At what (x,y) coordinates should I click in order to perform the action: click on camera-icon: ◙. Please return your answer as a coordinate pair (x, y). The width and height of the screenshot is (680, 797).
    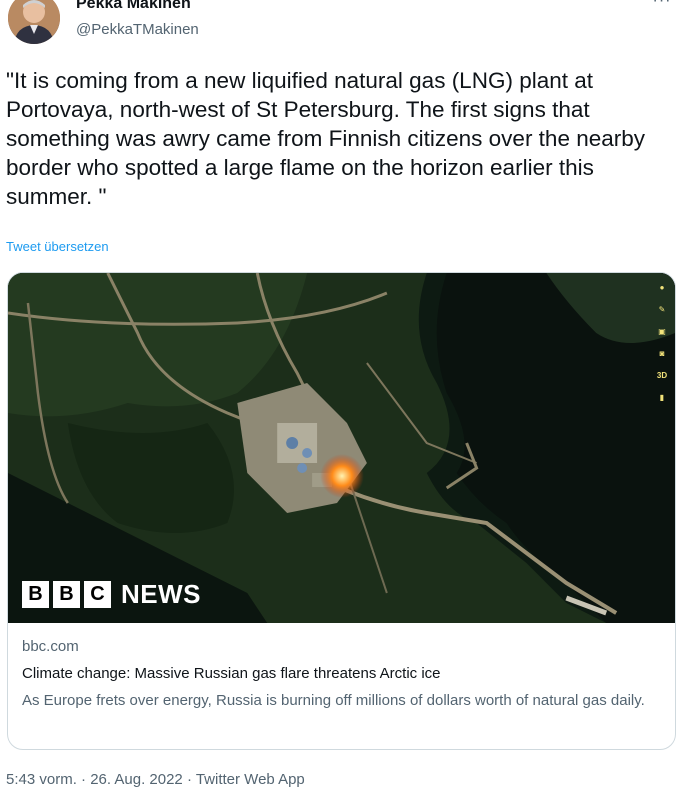
    Looking at the image, I should click on (662, 353).